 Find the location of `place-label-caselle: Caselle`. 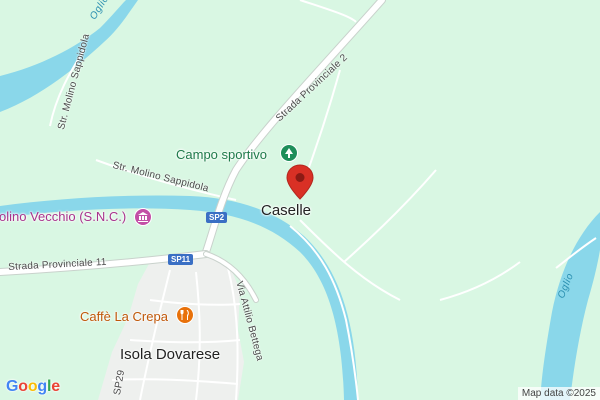

place-label-caselle: Caselle is located at coordinates (286, 210).